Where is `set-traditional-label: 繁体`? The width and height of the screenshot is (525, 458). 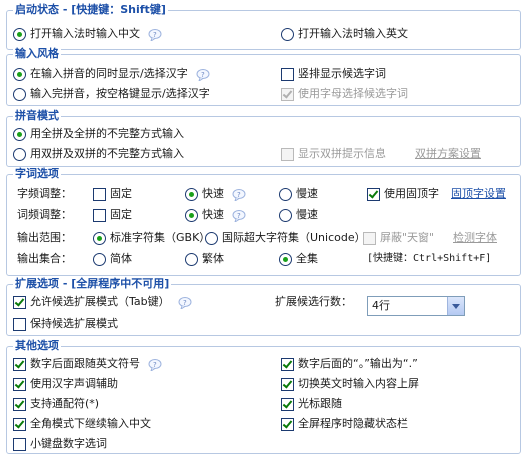
set-traditional-label: 繁体 is located at coordinates (213, 258).